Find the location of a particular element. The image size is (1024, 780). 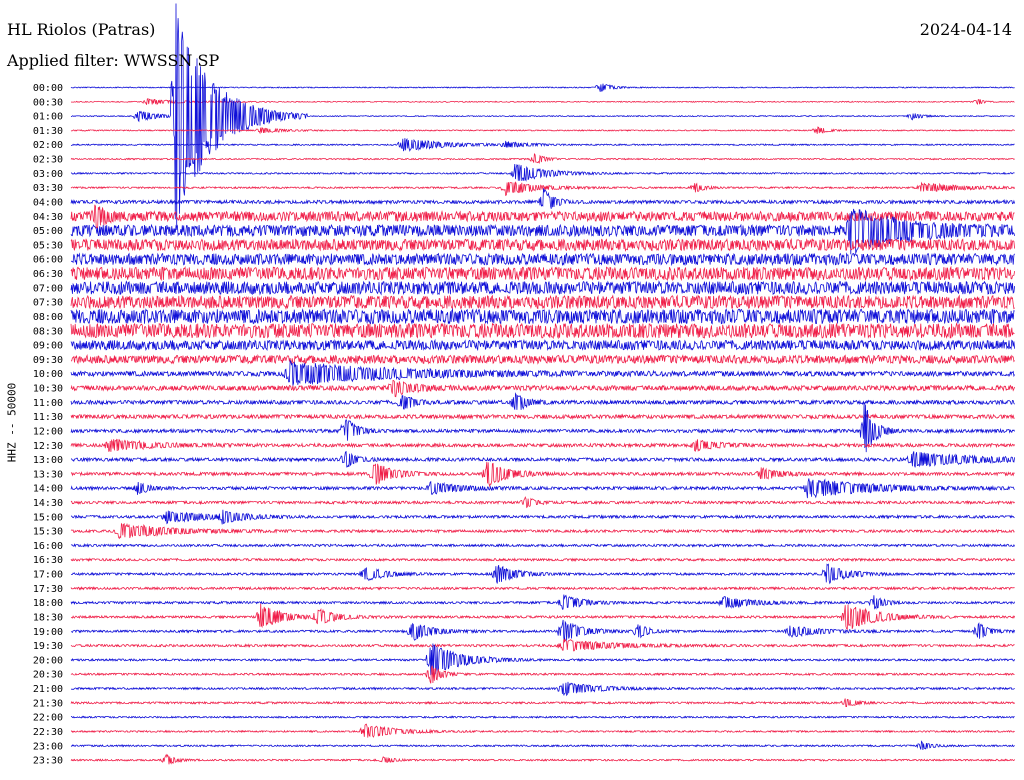

row-time-label: 18:30 is located at coordinates (48, 617).